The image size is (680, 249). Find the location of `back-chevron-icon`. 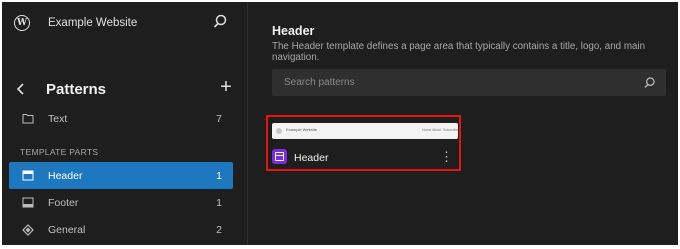

back-chevron-icon is located at coordinates (21, 89).